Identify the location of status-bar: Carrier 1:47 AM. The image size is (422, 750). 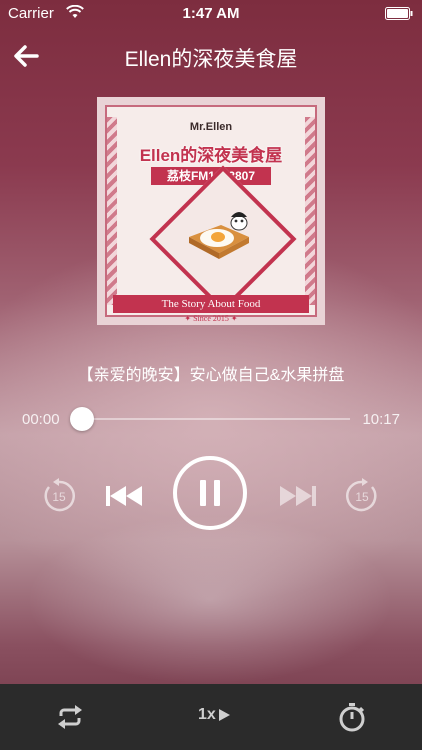
(211, 14).